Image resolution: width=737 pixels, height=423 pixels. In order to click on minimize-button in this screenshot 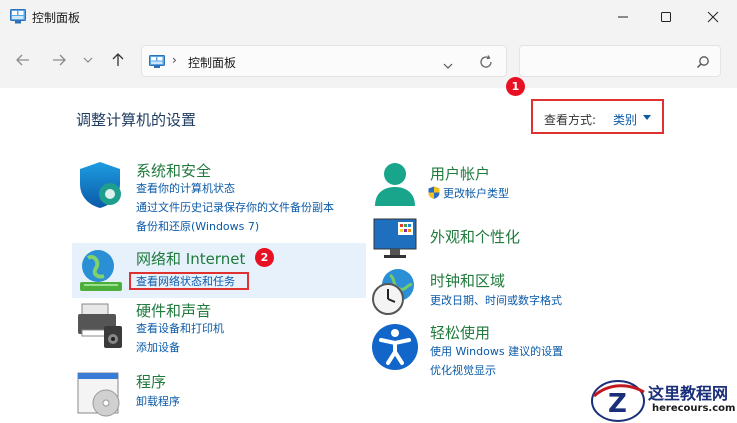, I will do `click(623, 17)`.